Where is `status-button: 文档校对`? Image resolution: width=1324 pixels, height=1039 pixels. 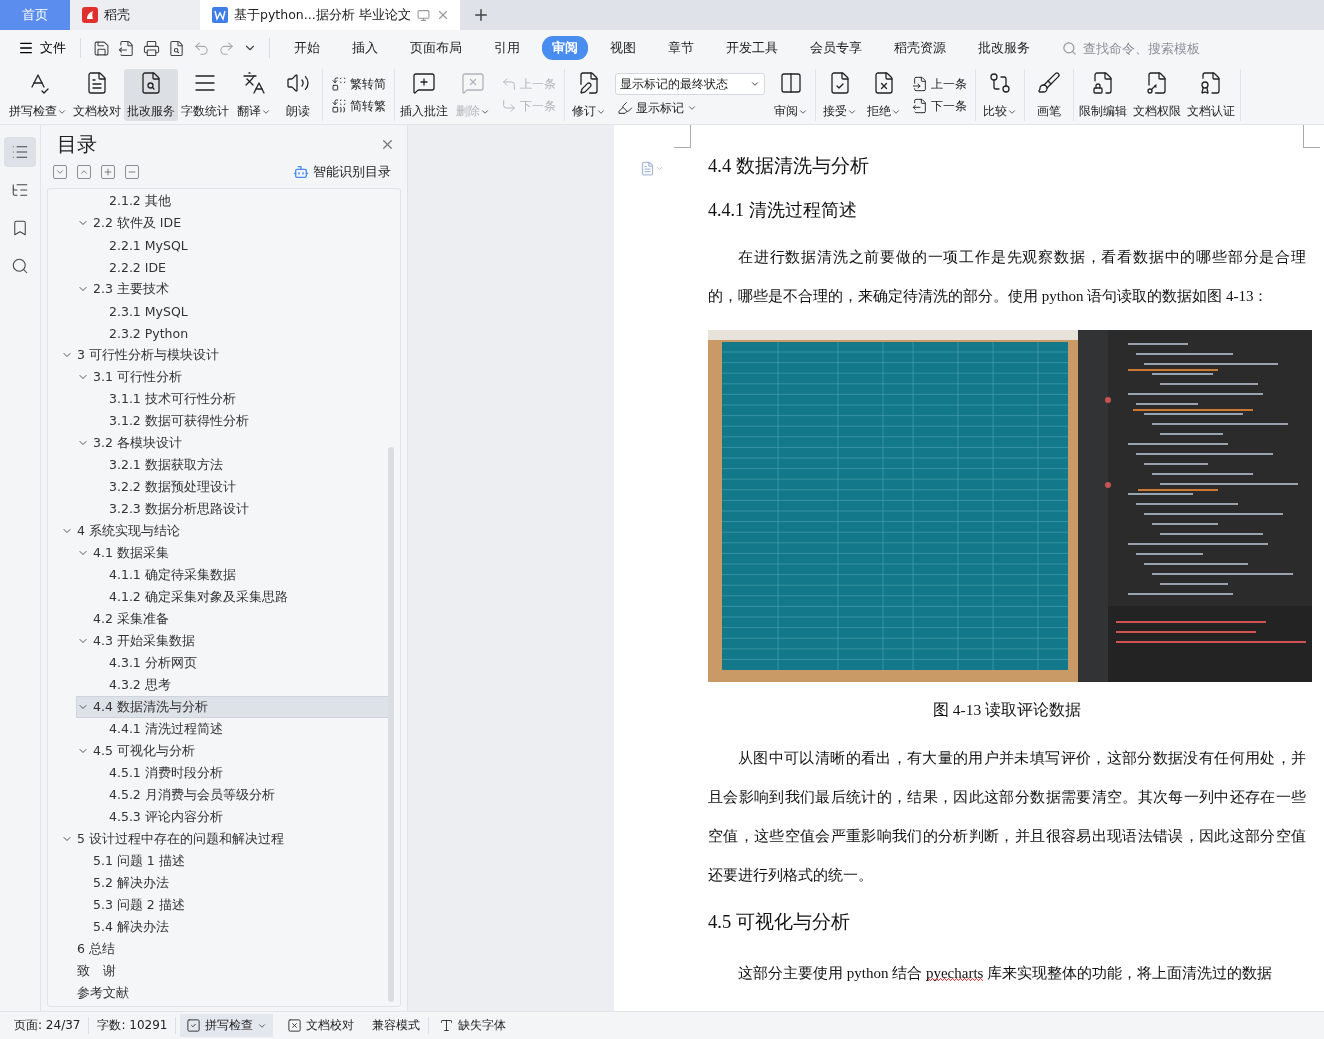 status-button: 文档校对 is located at coordinates (321, 1025).